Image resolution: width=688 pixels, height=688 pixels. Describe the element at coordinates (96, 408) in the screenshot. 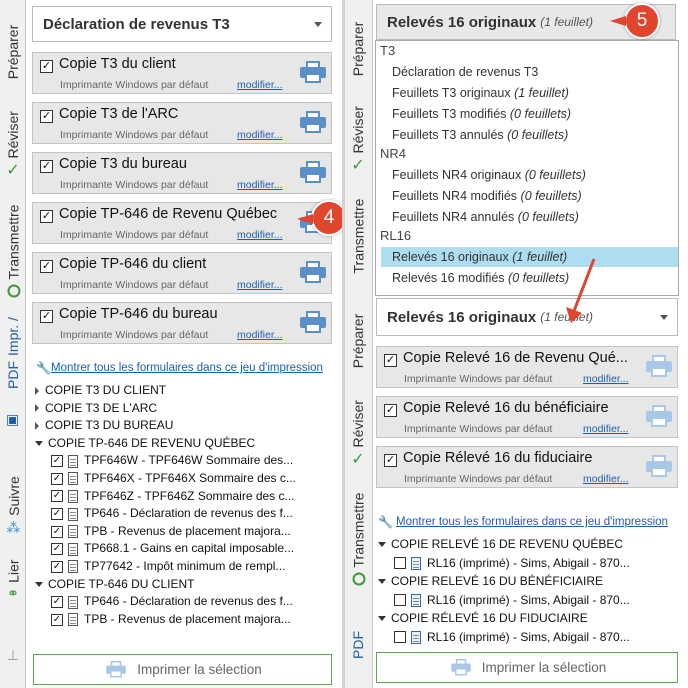

I see `tree-group: COPIE T3 DE L'ARC` at that location.